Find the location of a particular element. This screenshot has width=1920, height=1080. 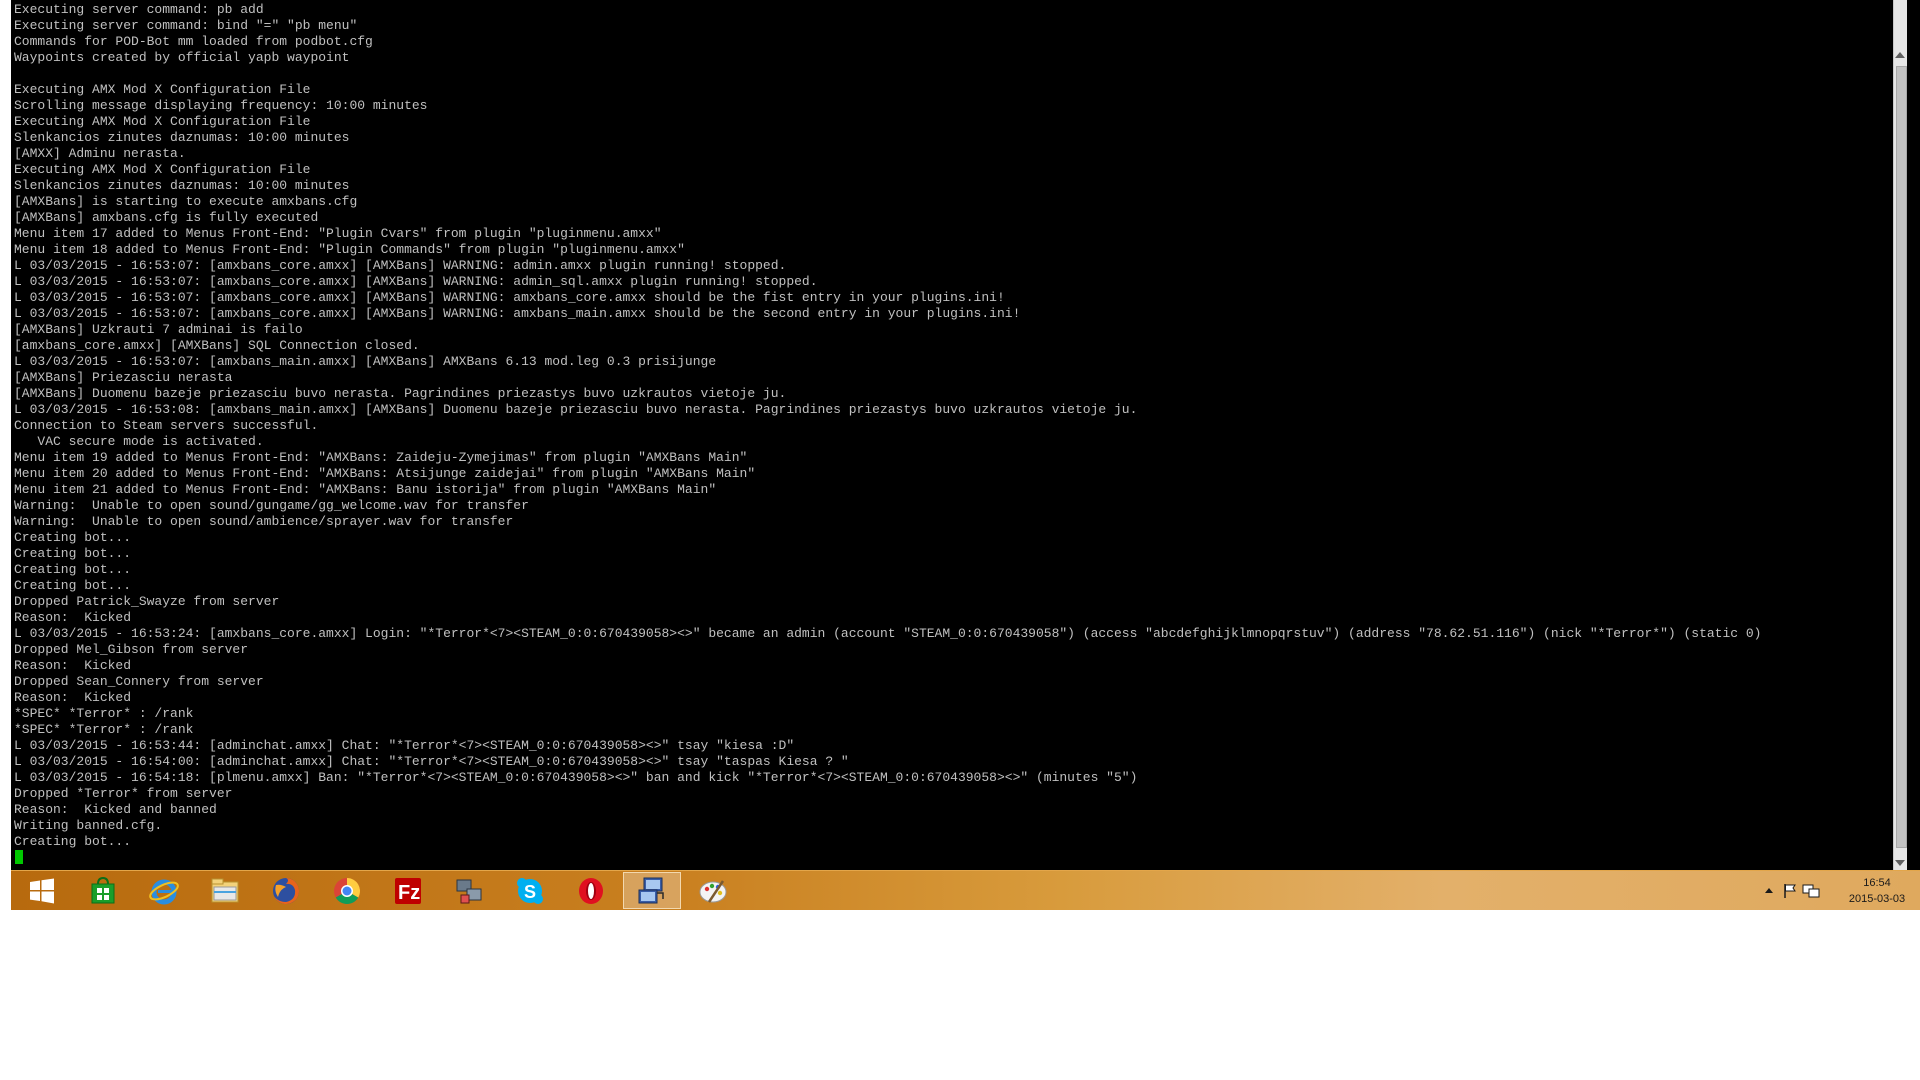

console-cursor is located at coordinates (19, 857).